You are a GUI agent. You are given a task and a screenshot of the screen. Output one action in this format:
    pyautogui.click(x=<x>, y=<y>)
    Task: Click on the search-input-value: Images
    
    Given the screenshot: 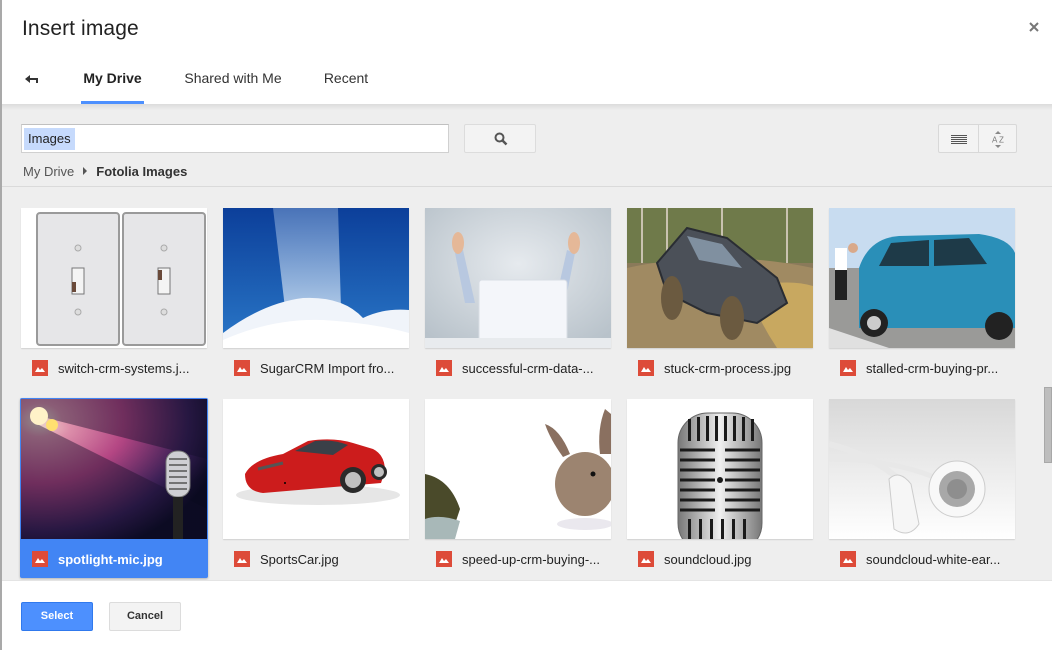 What is the action you would take?
    pyautogui.click(x=49, y=139)
    